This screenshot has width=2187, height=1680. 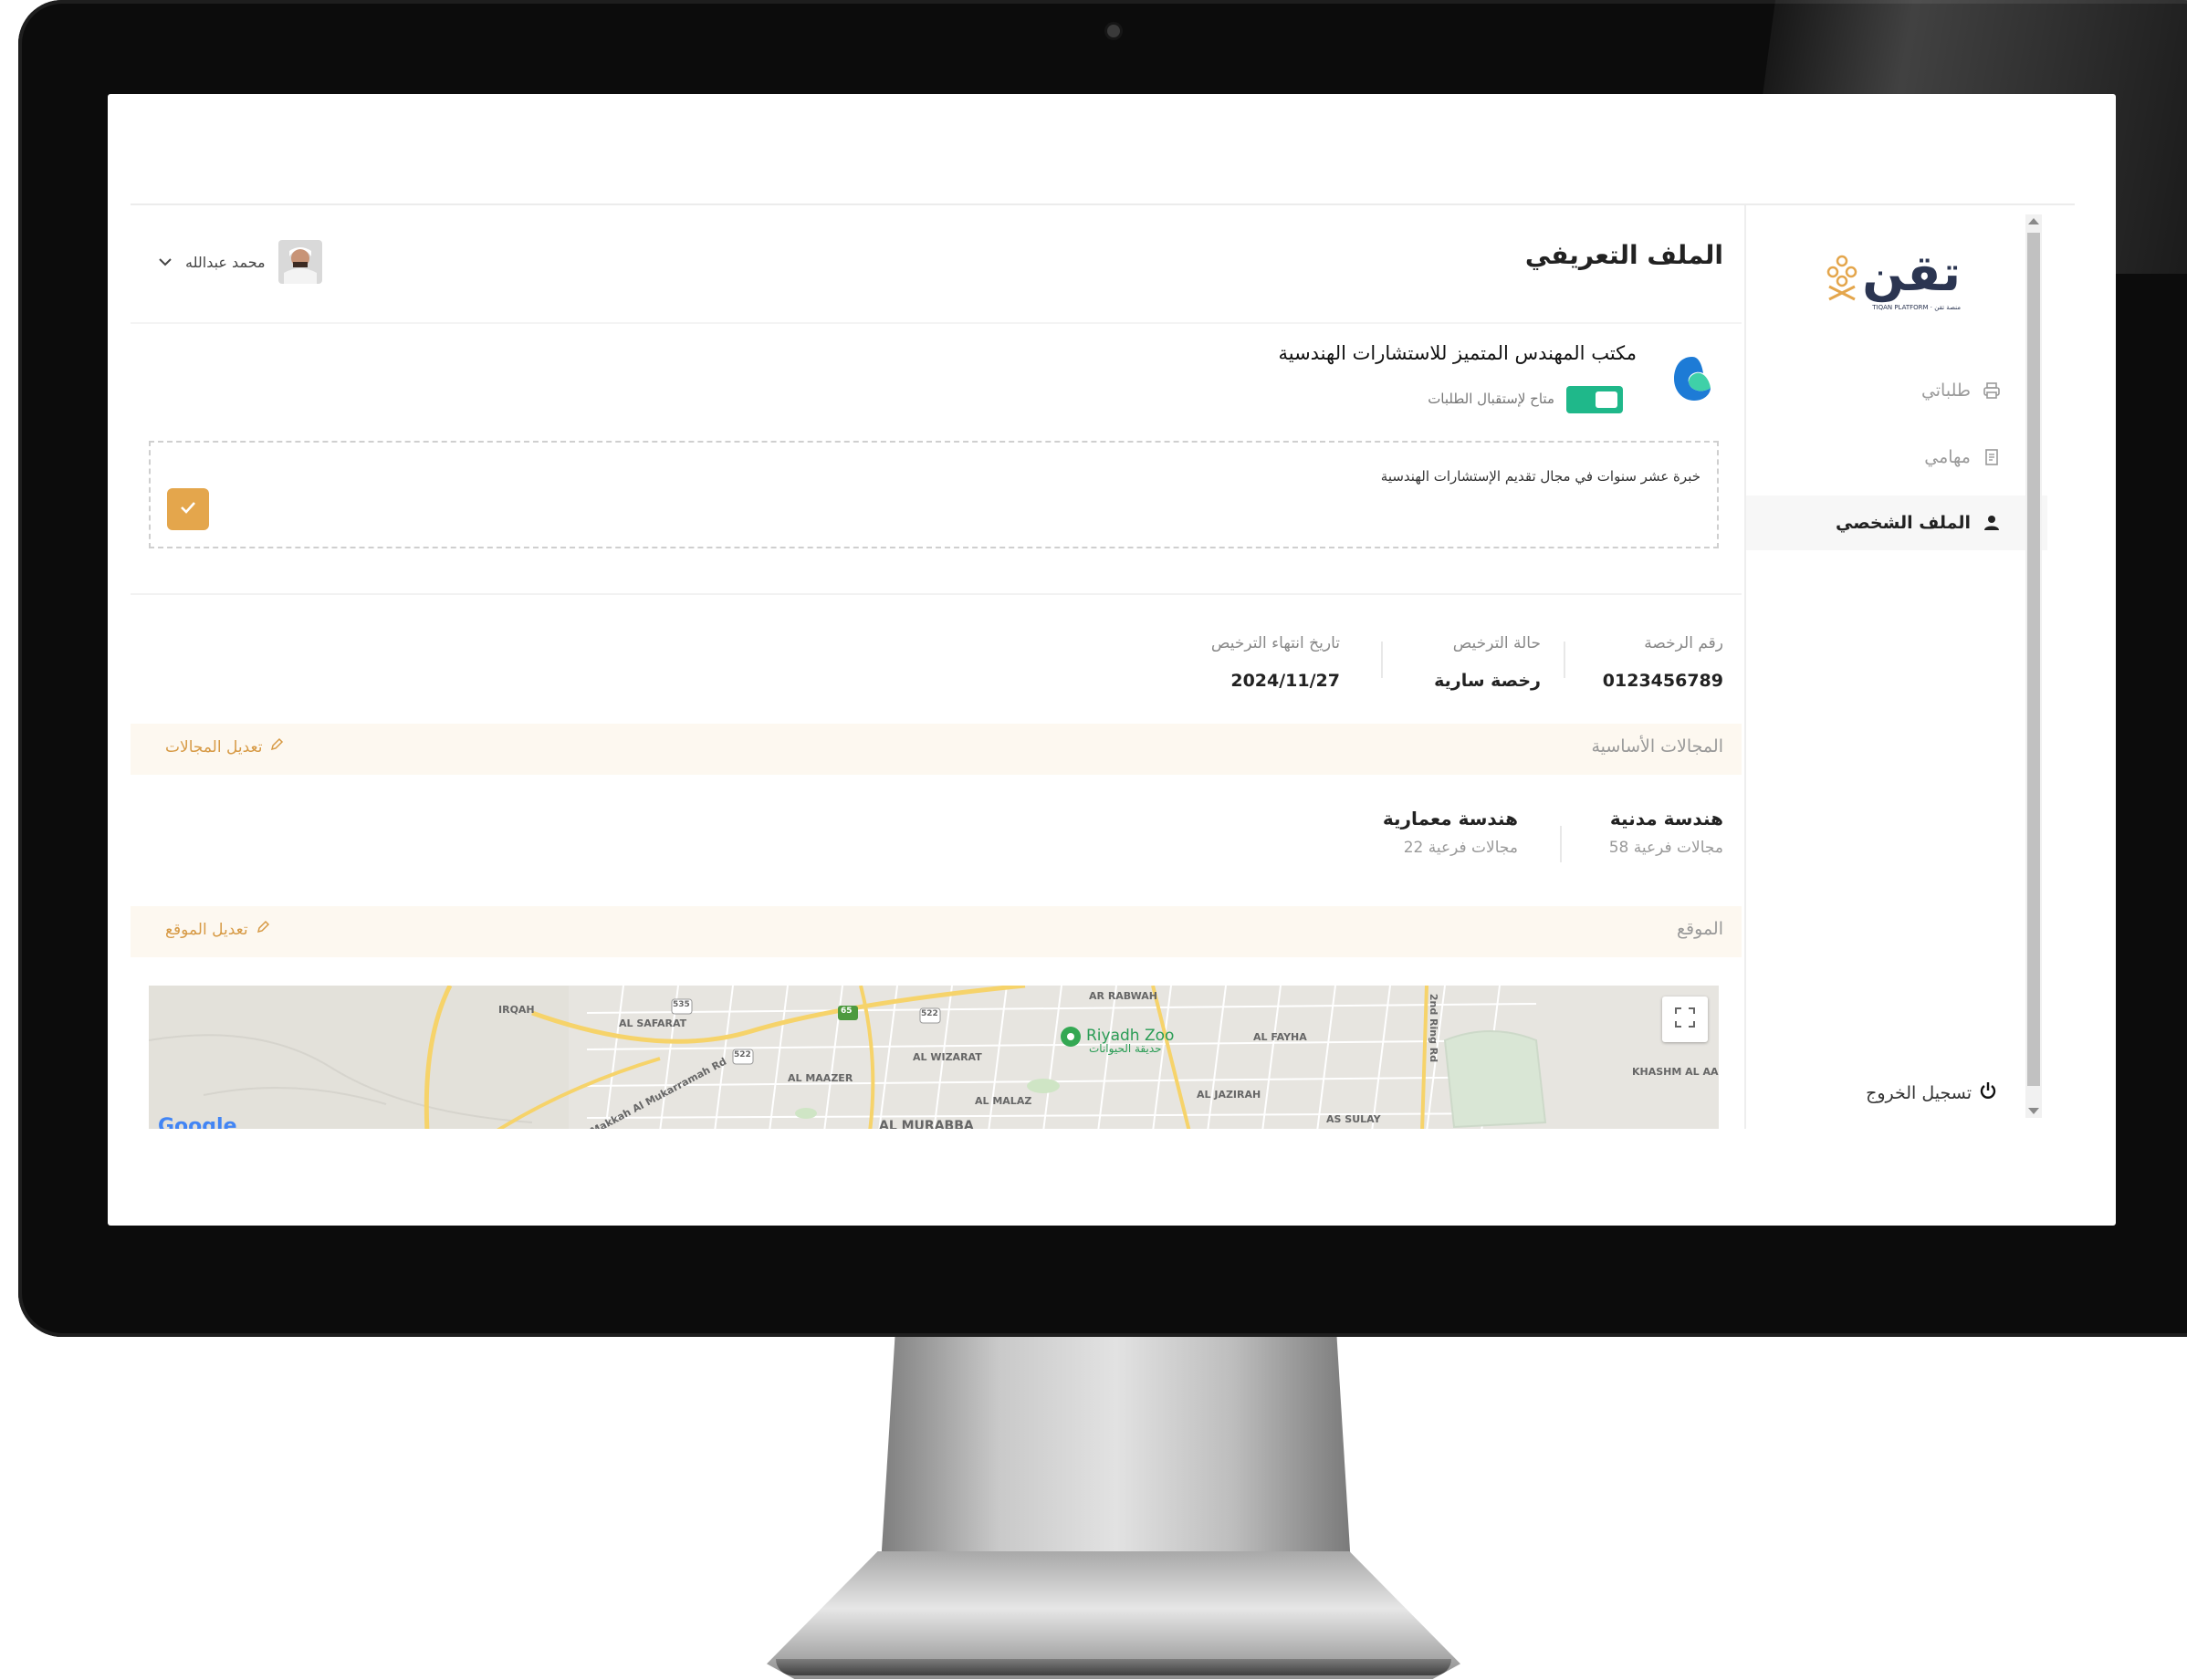 What do you see at coordinates (1434, 1028) in the screenshot?
I see `map-label: 2nd Ring Rd` at bounding box center [1434, 1028].